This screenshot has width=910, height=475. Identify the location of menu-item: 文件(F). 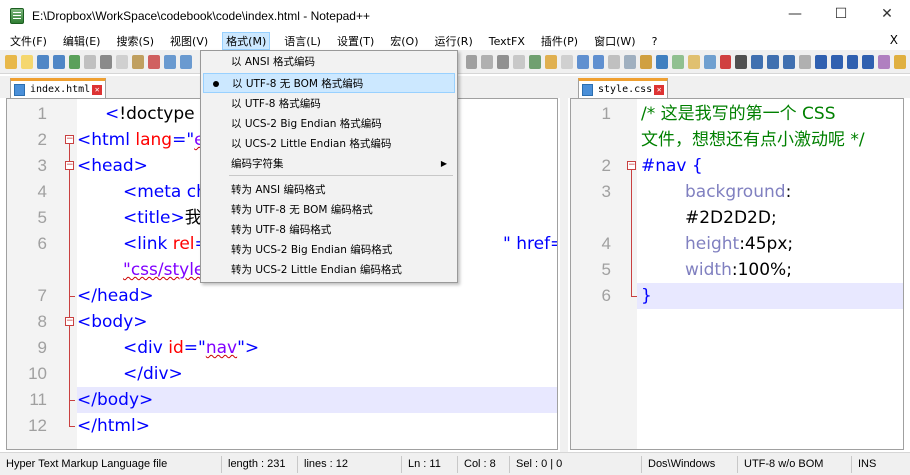
(28, 41).